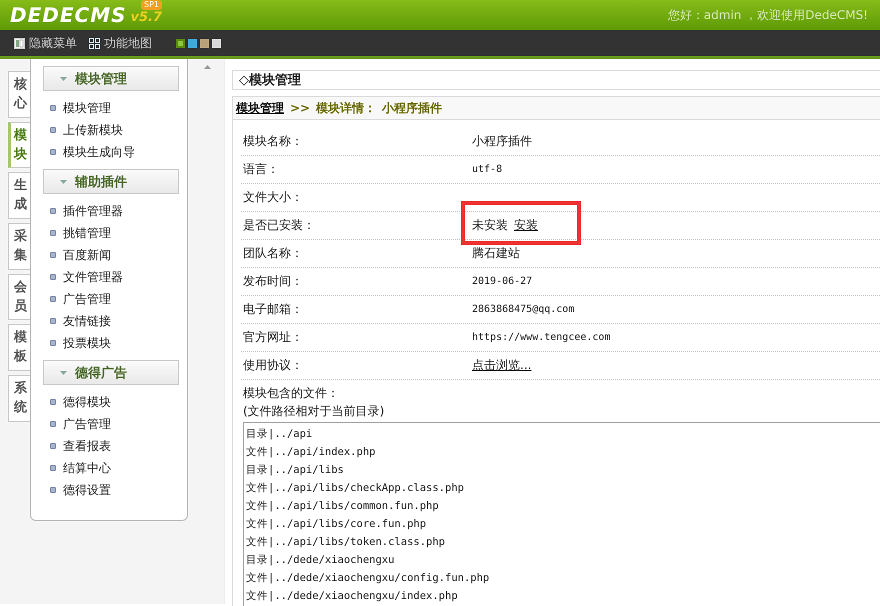 The height and width of the screenshot is (606, 880). What do you see at coordinates (352, 596) in the screenshot?
I see `file-path: 文件|../dede/xiaochengxu/index.php` at bounding box center [352, 596].